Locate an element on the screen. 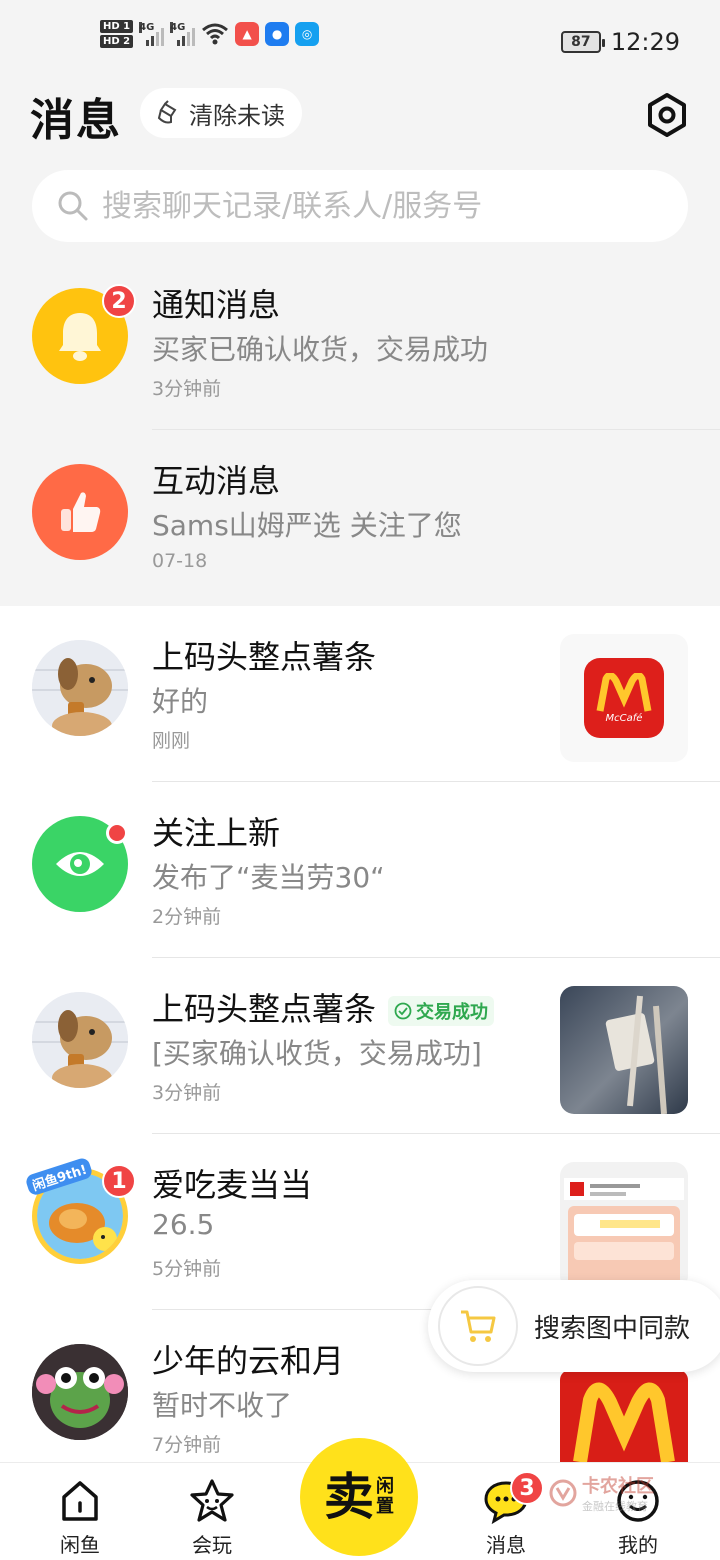 The width and height of the screenshot is (720, 1560). tag-label: 交易成功 is located at coordinates (452, 1012).